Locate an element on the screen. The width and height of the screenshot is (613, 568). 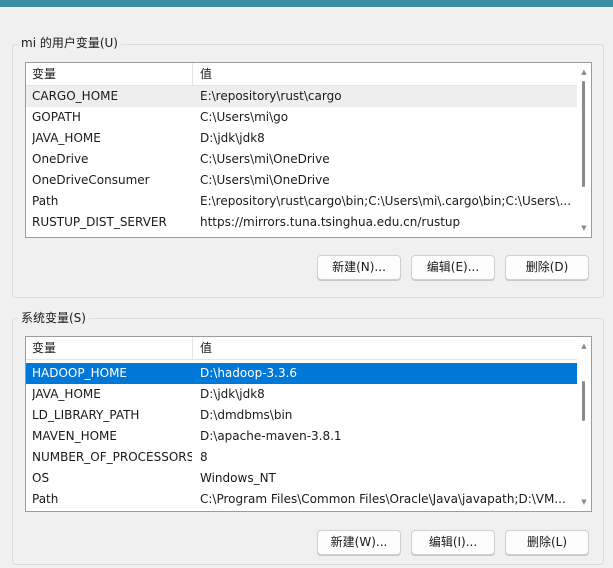
window-title-strip is located at coordinates (306, 3).